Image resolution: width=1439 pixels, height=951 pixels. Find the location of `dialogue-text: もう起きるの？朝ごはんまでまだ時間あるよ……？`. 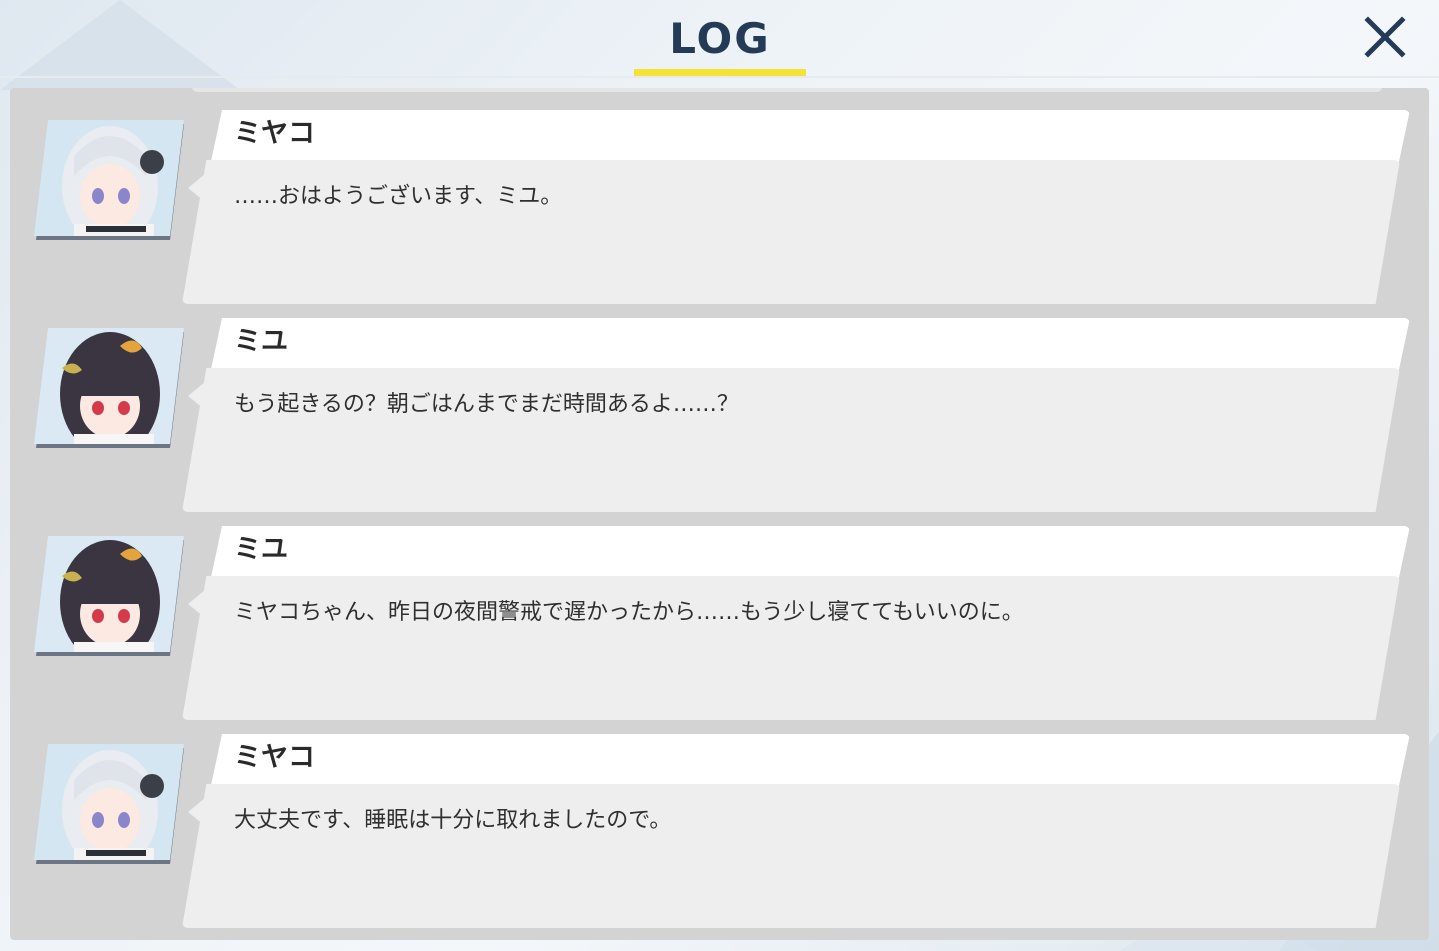

dialogue-text: もう起きるの？朝ごはんまでまだ時間あるよ……？ is located at coordinates (486, 404).